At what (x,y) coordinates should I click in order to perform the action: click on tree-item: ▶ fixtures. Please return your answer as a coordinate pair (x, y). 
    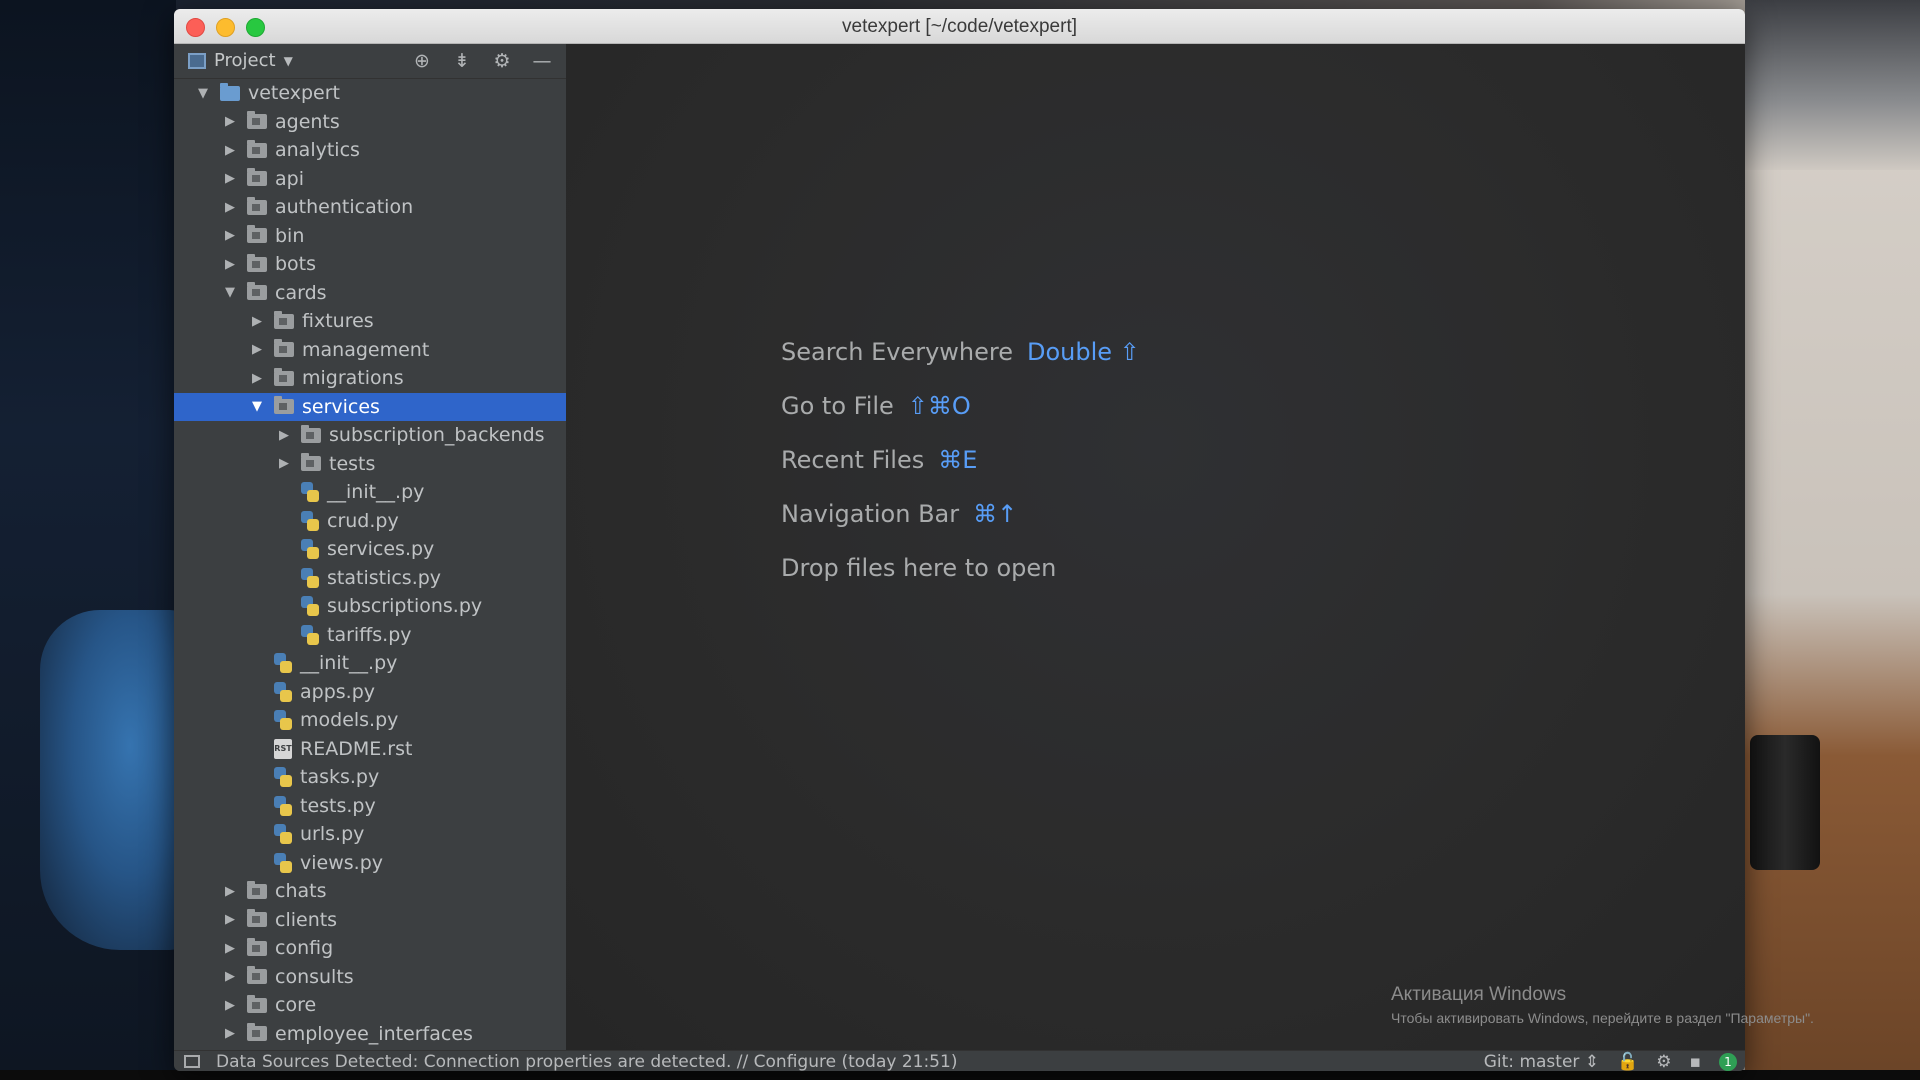
    Looking at the image, I should click on (370, 321).